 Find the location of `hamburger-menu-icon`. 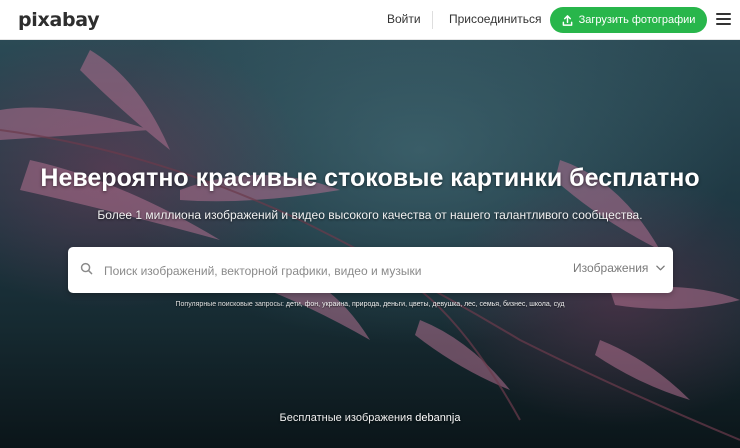

hamburger-menu-icon is located at coordinates (723, 19).